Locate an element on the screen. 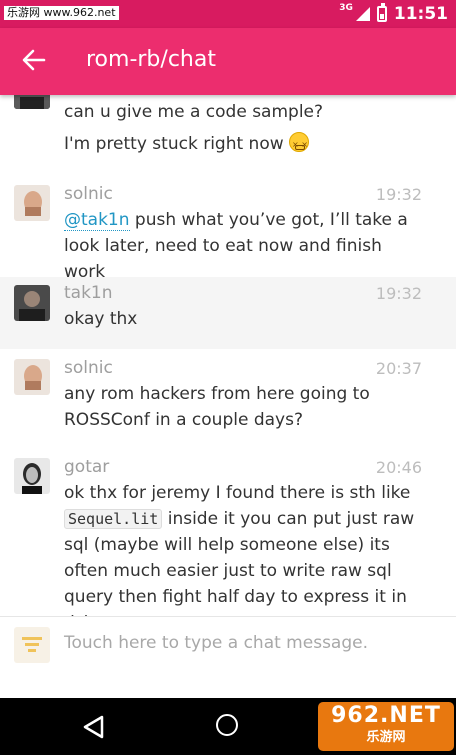 The width and height of the screenshot is (456, 755). inline-code: Sequel.lit is located at coordinates (113, 519).